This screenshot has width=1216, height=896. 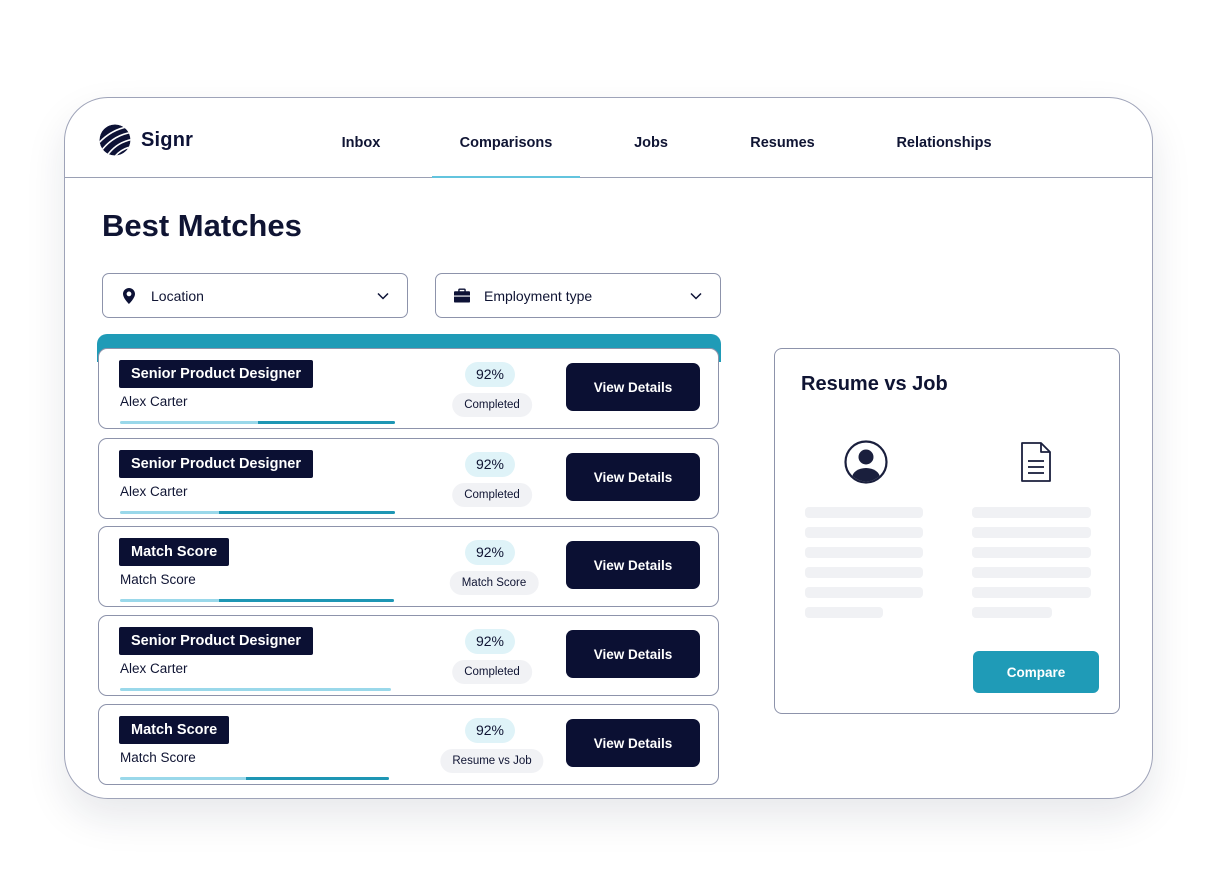 I want to click on employment-type-filter-label: Employment type, so click(x=538, y=295).